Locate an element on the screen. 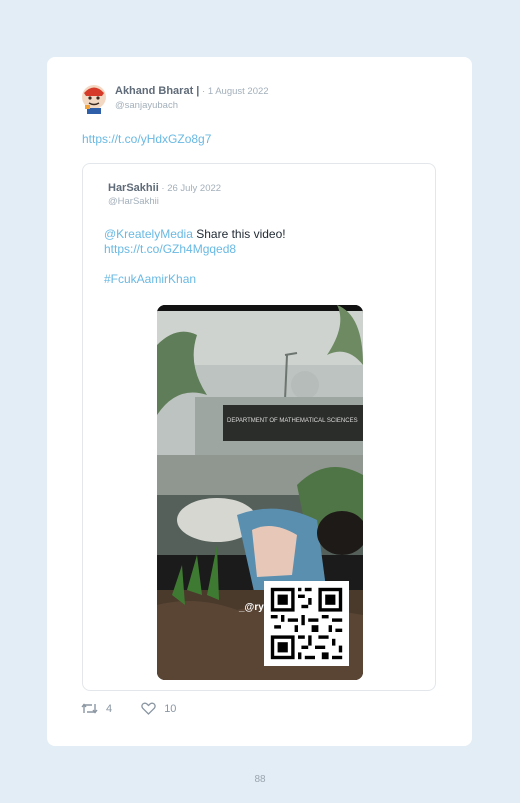 This screenshot has width=520, height=803. hashtag-link: #FcukAamirKhan is located at coordinates (264, 279).